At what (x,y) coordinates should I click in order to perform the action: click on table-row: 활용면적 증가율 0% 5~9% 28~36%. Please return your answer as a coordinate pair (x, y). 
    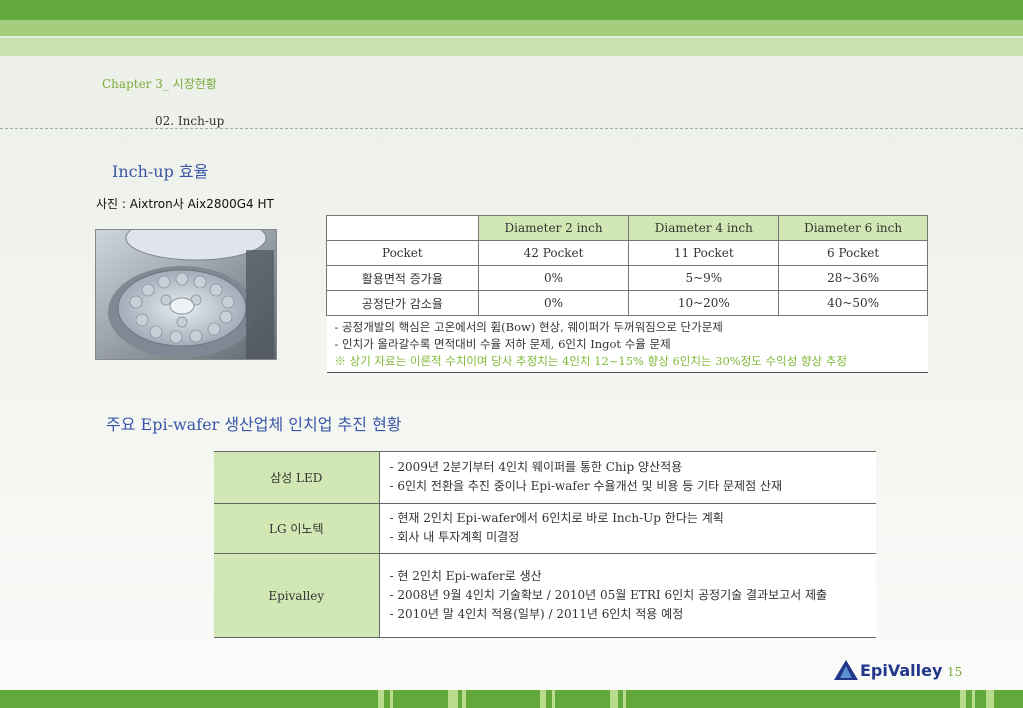
    Looking at the image, I should click on (627, 278).